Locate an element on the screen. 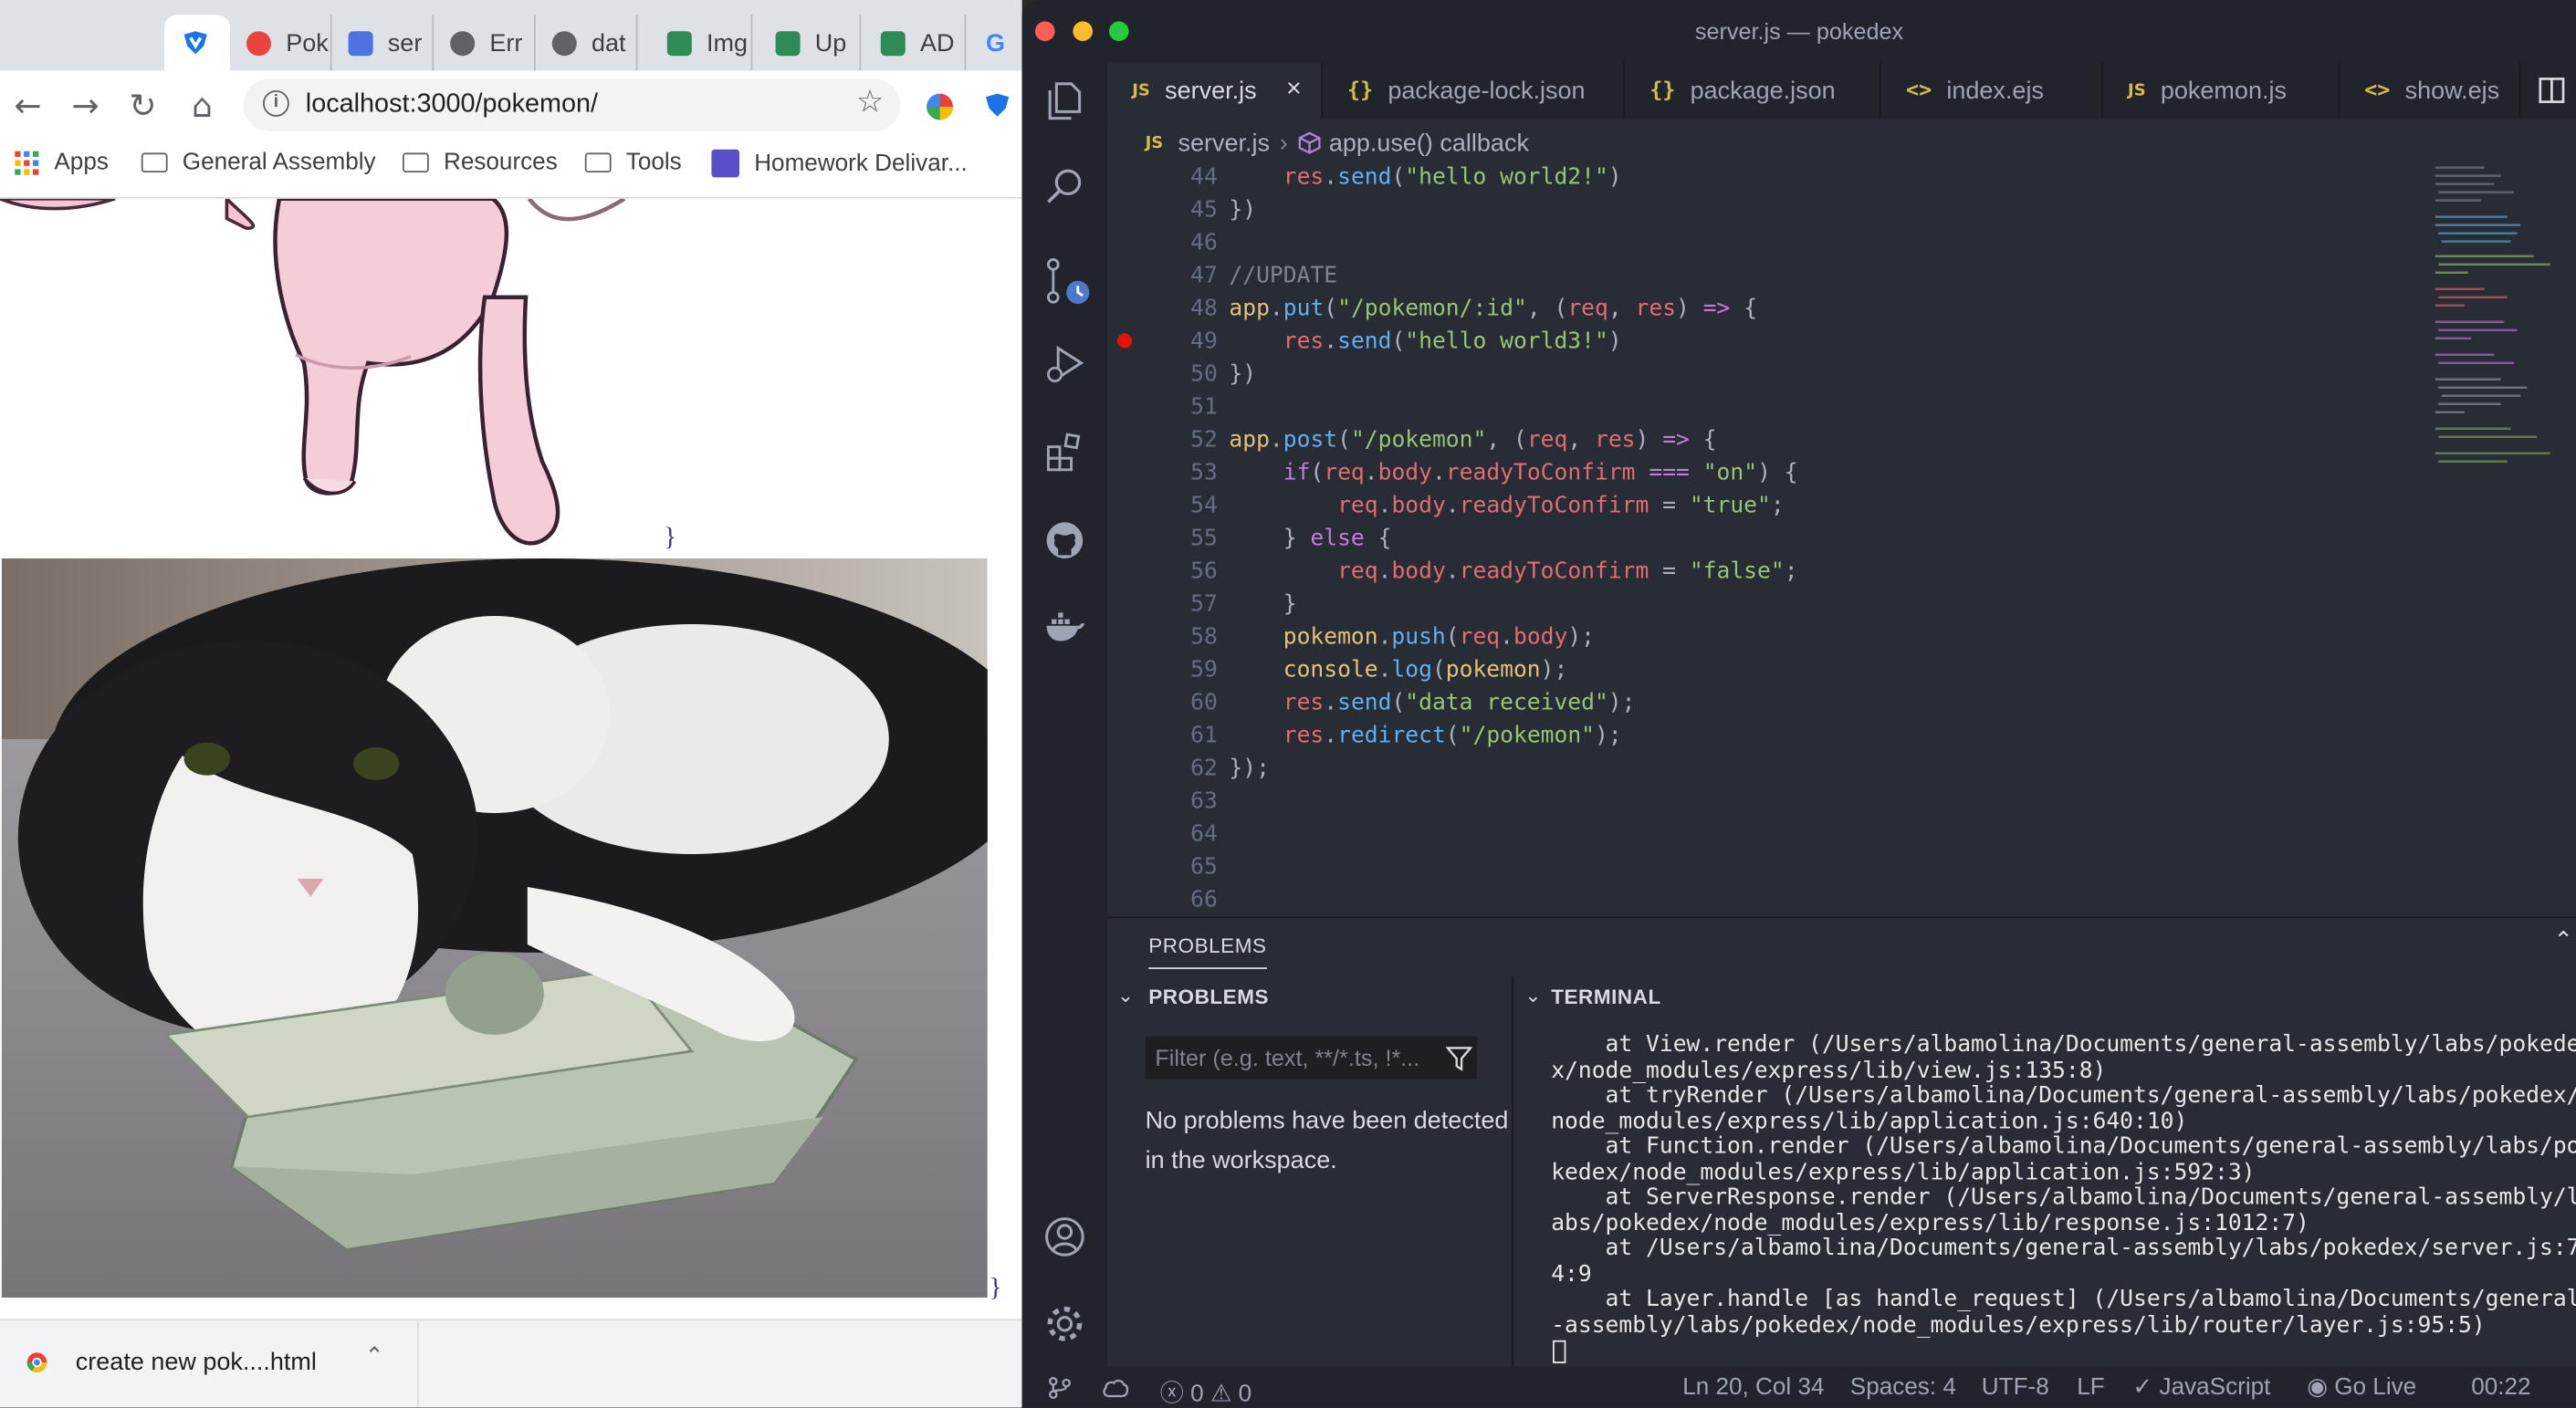 The image size is (2576, 1408). extension-icon is located at coordinates (996, 105).